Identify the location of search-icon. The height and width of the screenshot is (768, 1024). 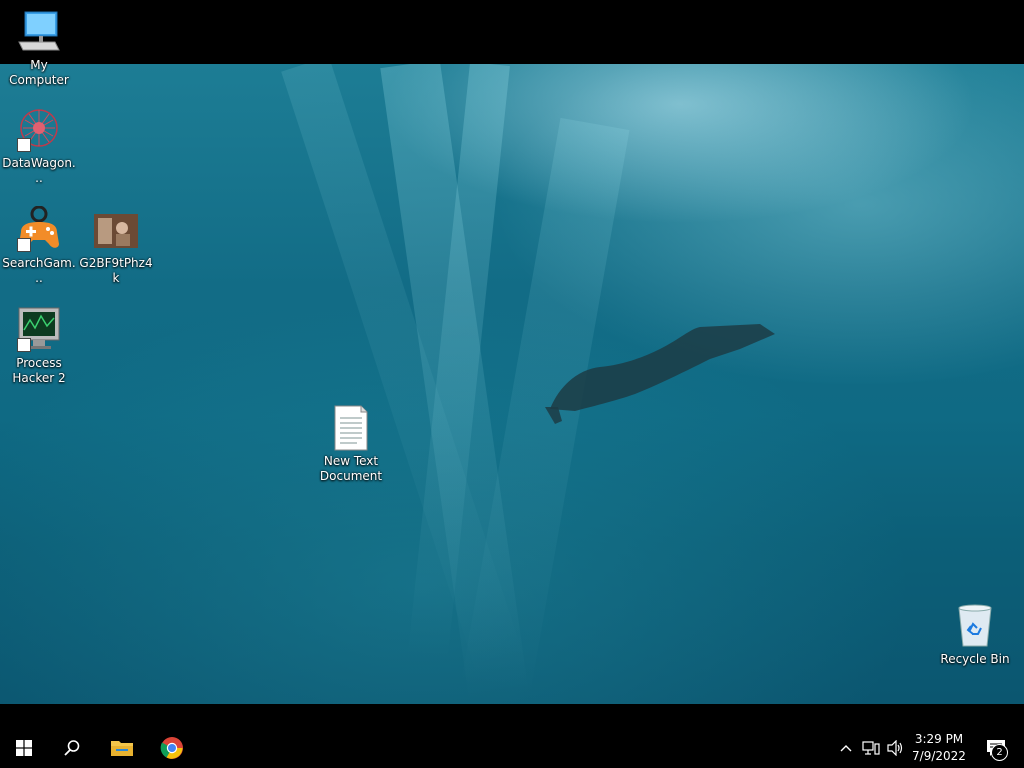
(72, 748).